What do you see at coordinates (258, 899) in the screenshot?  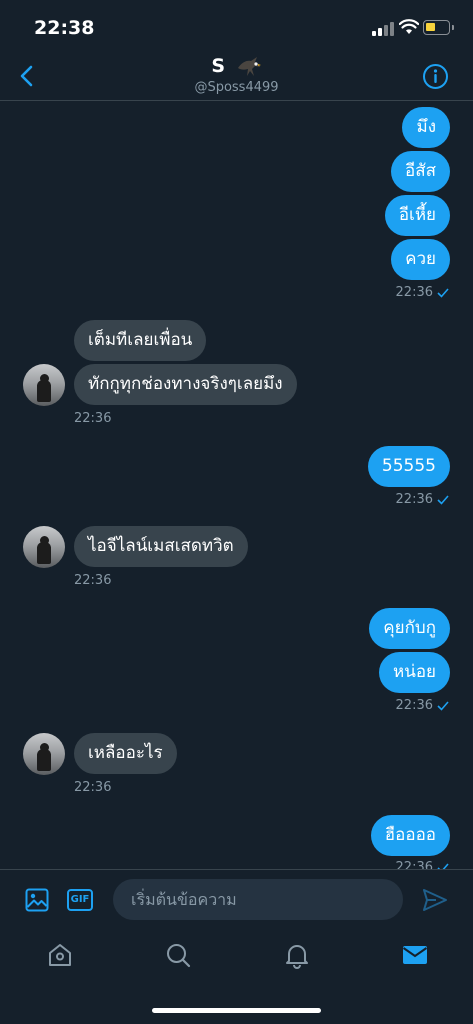 I see `message-input` at bounding box center [258, 899].